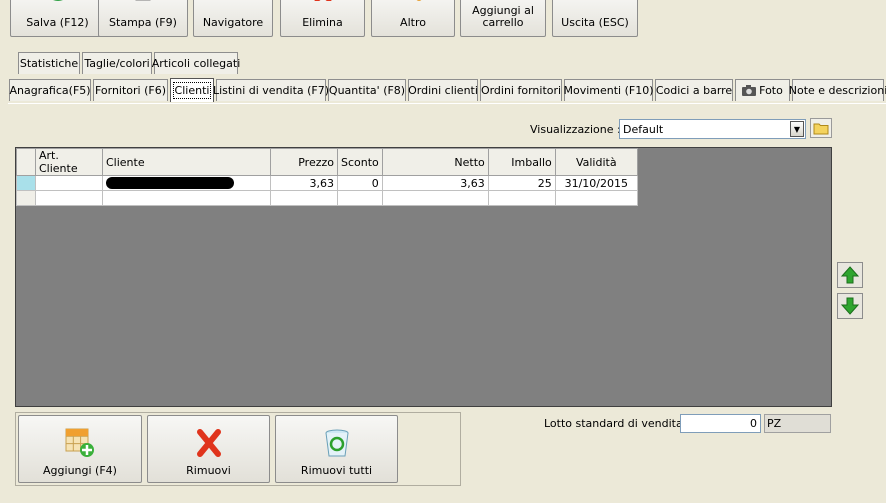 This screenshot has height=503, width=886. Describe the element at coordinates (435, 183) in the screenshot. I see `cell-netto: 3,63` at that location.